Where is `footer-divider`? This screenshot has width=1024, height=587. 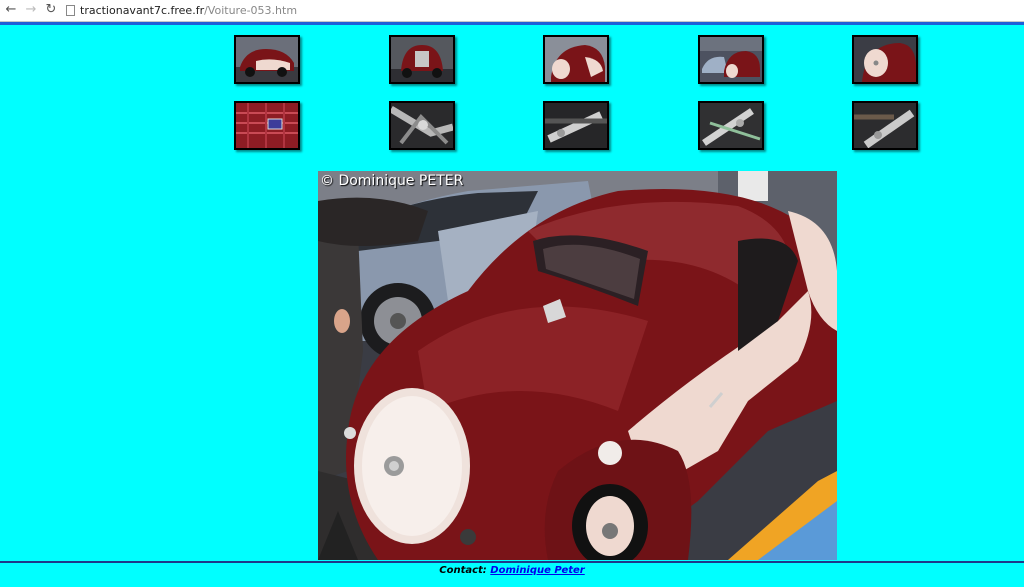
footer-divider is located at coordinates (512, 562).